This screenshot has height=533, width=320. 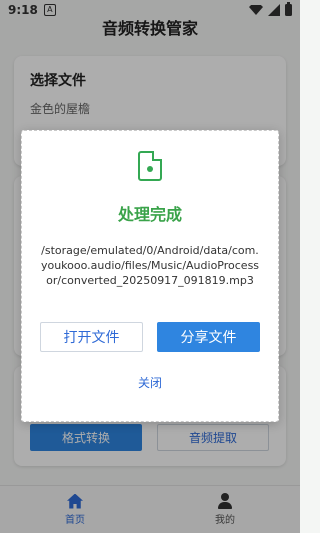 What do you see at coordinates (208, 337) in the screenshot?
I see `share-file-button: 分享文件` at bounding box center [208, 337].